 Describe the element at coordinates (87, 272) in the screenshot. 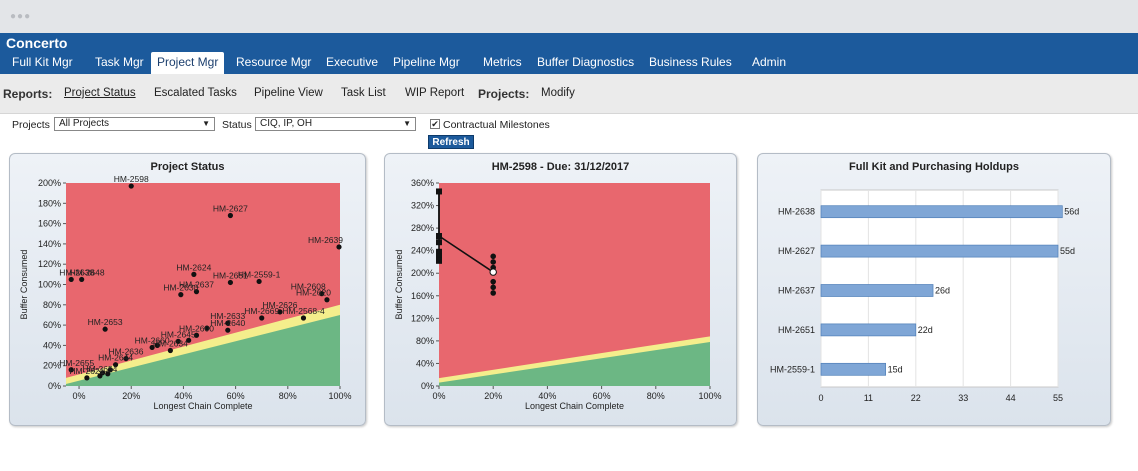

I see `point-label: HM-2648` at that location.